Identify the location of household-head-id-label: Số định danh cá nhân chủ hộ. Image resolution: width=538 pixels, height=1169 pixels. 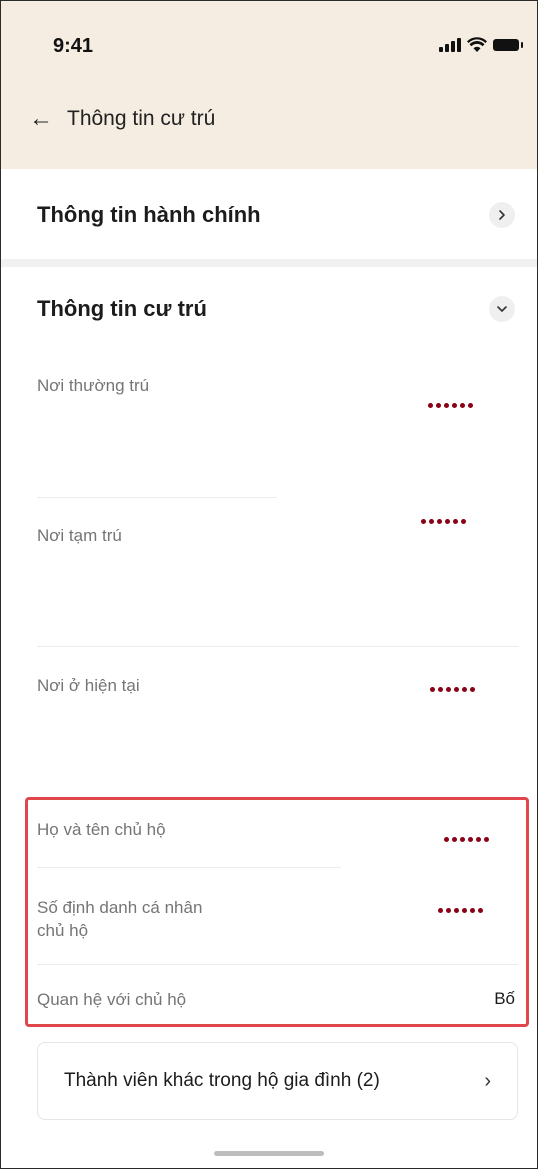
(119, 920).